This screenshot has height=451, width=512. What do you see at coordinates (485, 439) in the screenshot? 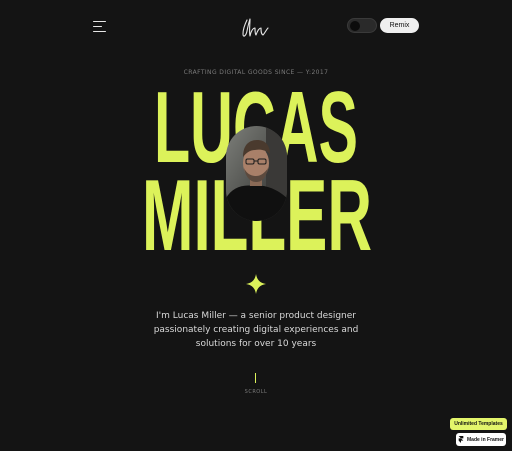
I see `framer-badge-label: Made in Framer` at bounding box center [485, 439].